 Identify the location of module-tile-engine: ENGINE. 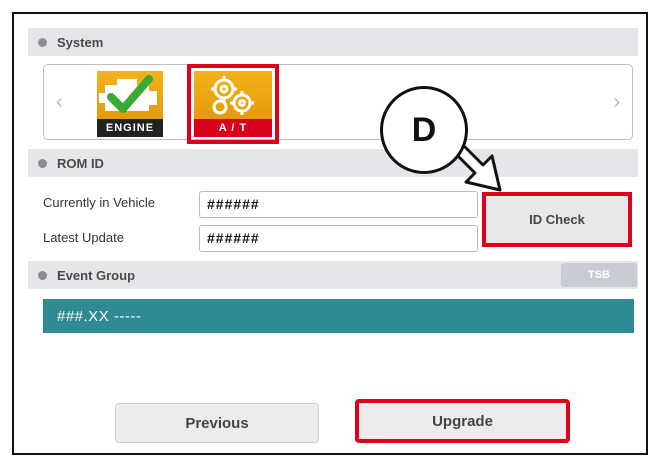
(130, 103).